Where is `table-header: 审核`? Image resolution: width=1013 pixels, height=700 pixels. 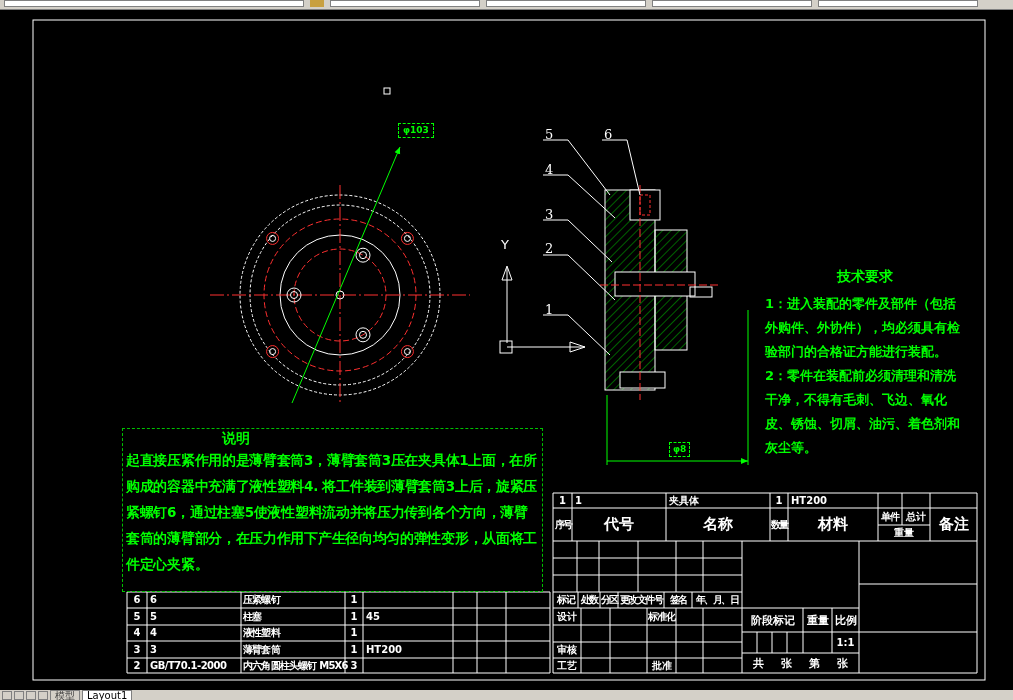 table-header: 审核 is located at coordinates (567, 650).